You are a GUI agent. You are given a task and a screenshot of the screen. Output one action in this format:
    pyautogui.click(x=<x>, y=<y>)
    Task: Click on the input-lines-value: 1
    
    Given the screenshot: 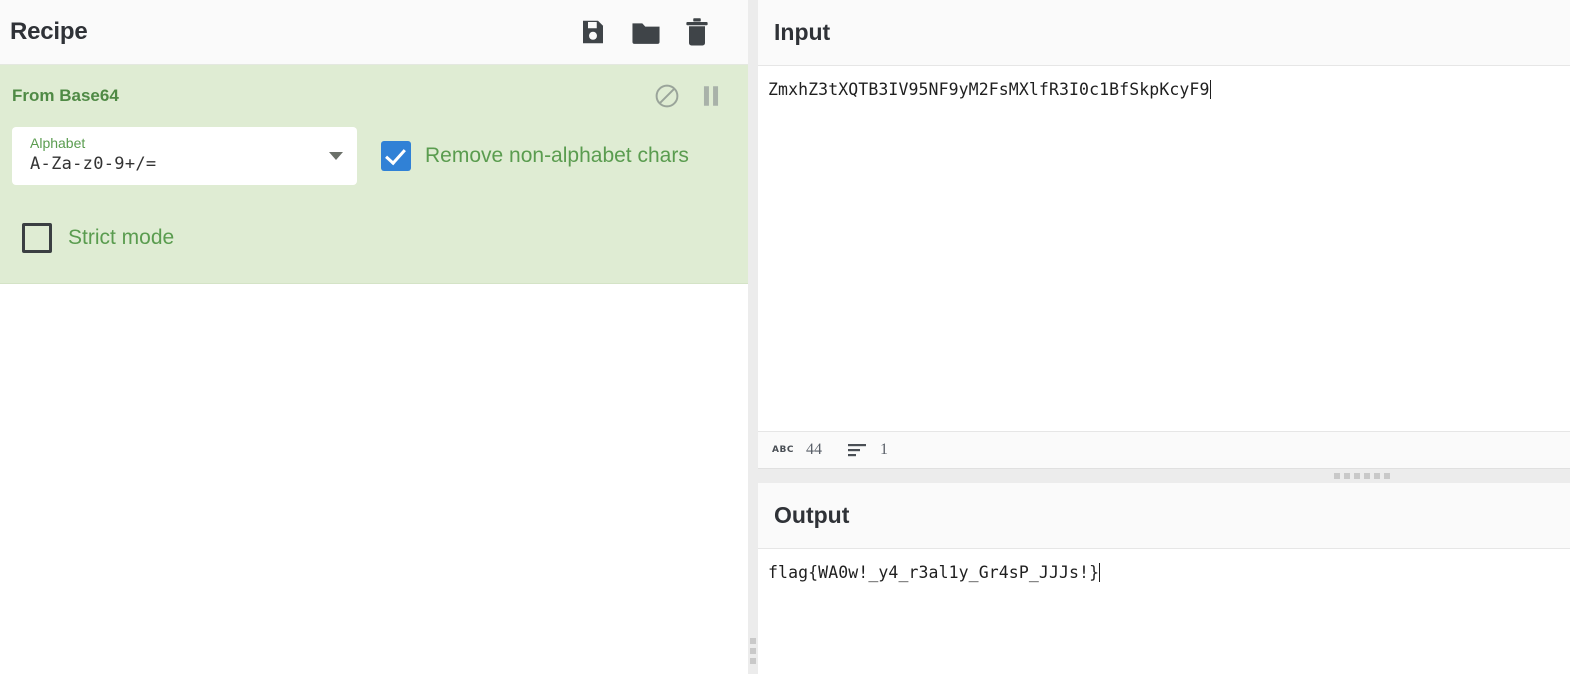 What is the action you would take?
    pyautogui.click(x=883, y=449)
    